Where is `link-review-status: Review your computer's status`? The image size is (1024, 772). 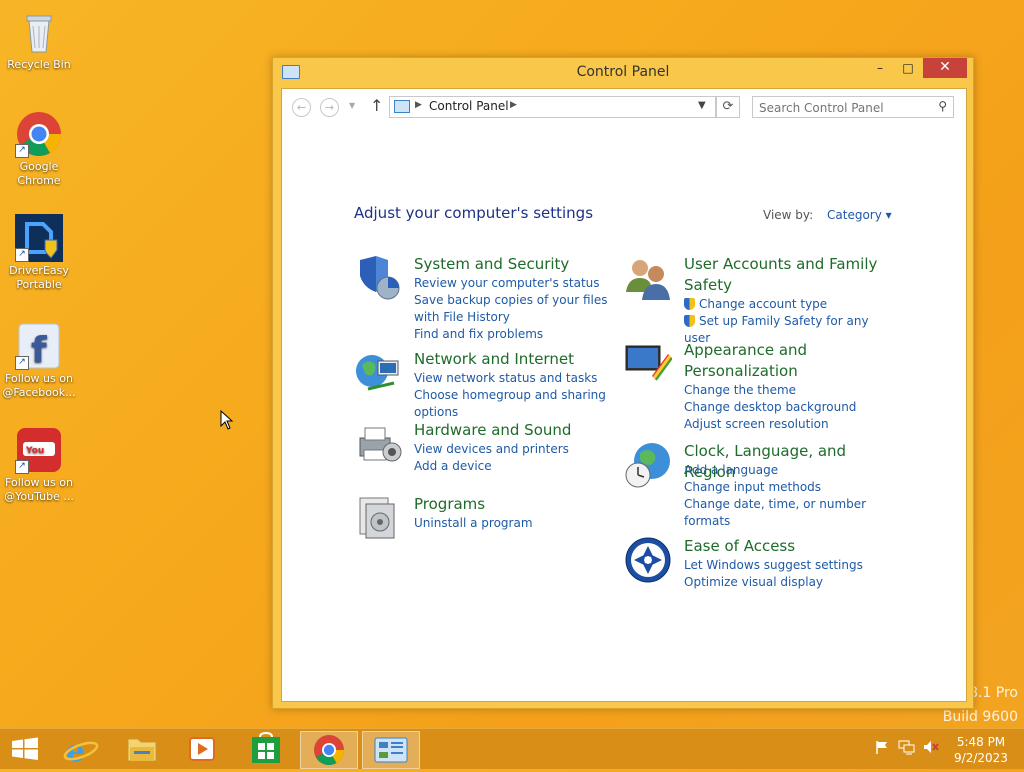
link-review-status: Review your computer's status is located at coordinates (519, 283).